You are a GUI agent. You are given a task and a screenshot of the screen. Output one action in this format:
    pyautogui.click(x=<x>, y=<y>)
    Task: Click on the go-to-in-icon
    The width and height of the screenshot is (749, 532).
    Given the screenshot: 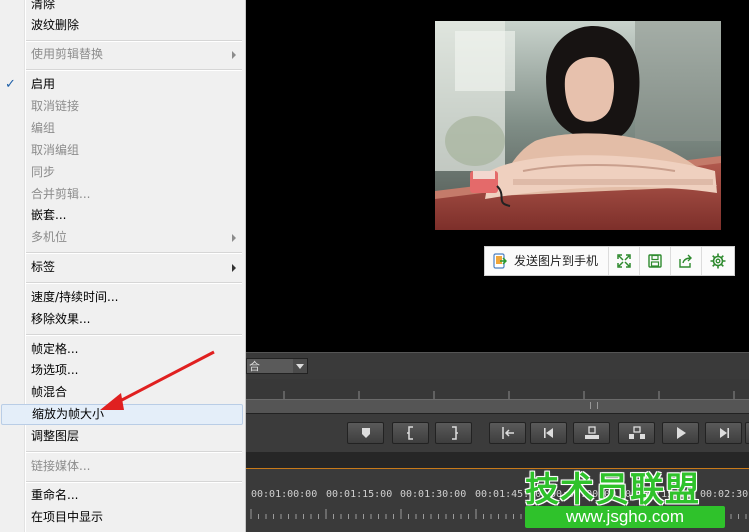 What is the action you would take?
    pyautogui.click(x=507, y=433)
    